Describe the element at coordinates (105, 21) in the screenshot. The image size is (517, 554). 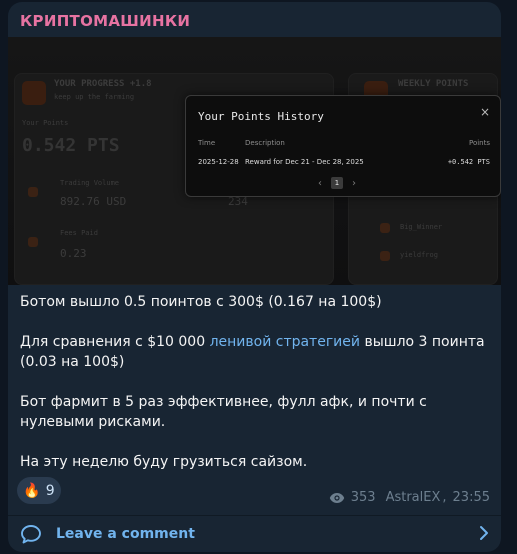
I see `channel-name: КРИПТОМАШИНКИ` at that location.